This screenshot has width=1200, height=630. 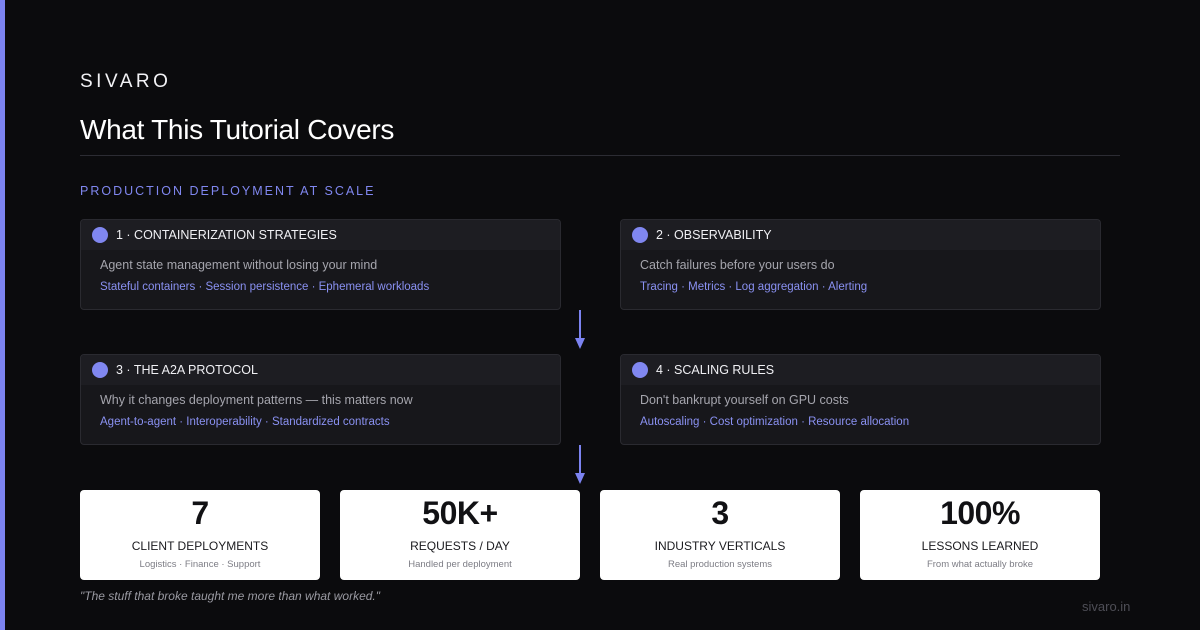 I want to click on stat-subtitle: Logistics · Finance · Support, so click(x=200, y=564).